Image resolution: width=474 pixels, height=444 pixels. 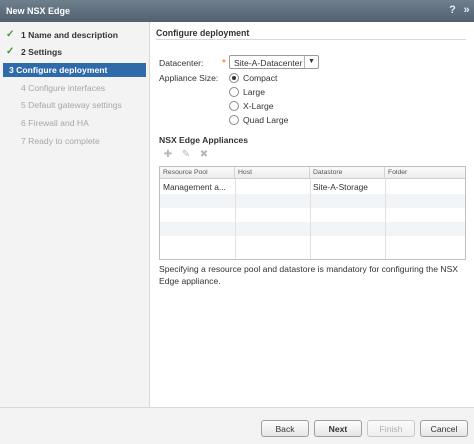 What do you see at coordinates (254, 92) in the screenshot?
I see `size-option-label: Large` at bounding box center [254, 92].